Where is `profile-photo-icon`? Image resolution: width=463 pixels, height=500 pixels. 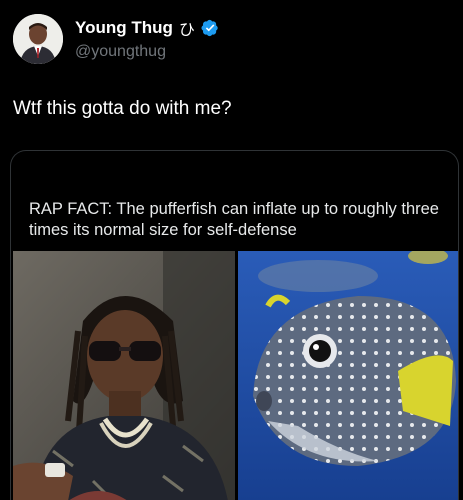
profile-photo-icon is located at coordinates (38, 39).